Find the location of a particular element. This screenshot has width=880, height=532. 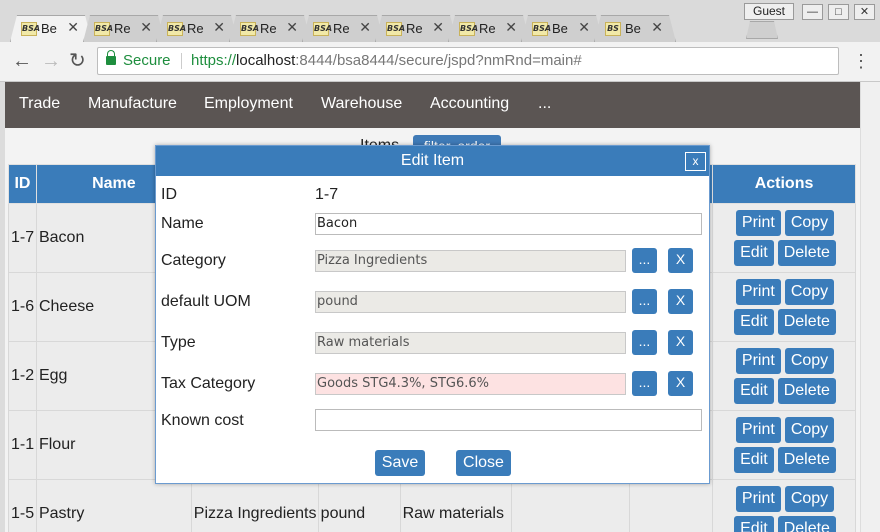

dialog-close-icon: x is located at coordinates (695, 161).